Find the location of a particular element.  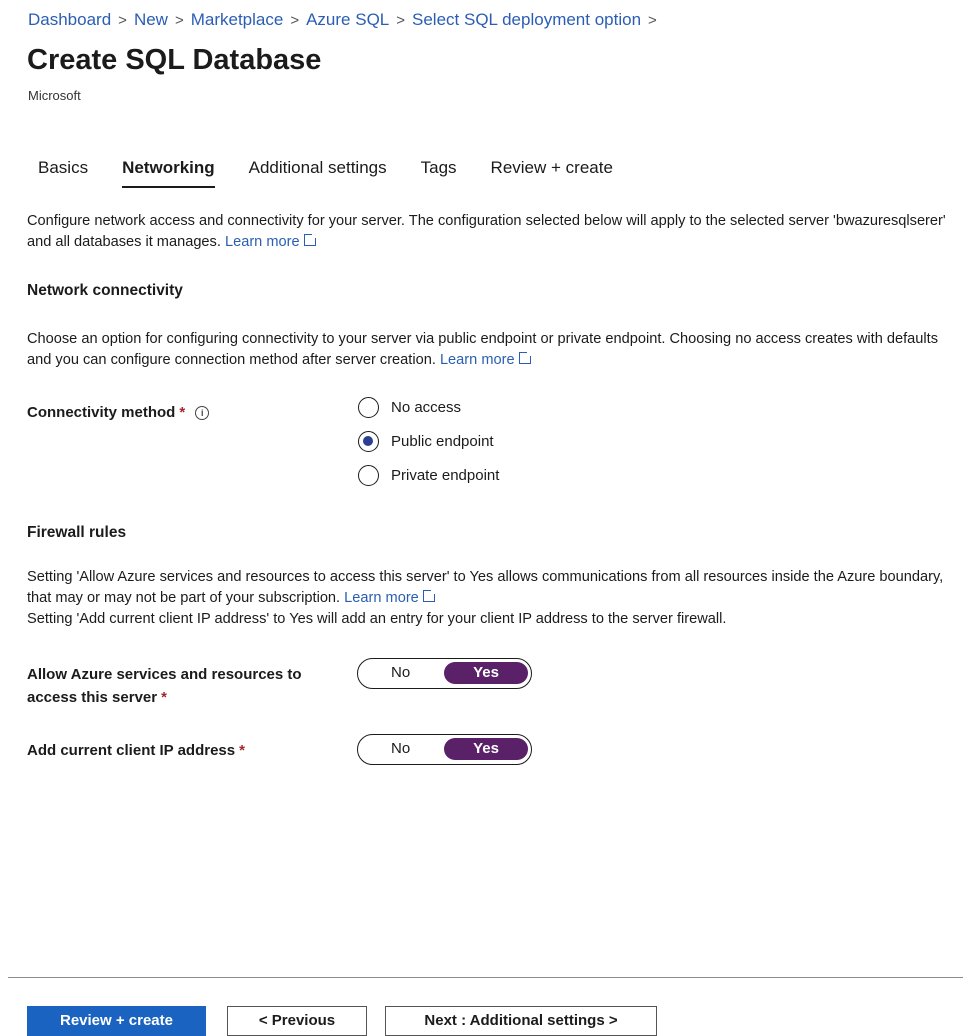

radio-label: Public endpoint is located at coordinates (442, 441).